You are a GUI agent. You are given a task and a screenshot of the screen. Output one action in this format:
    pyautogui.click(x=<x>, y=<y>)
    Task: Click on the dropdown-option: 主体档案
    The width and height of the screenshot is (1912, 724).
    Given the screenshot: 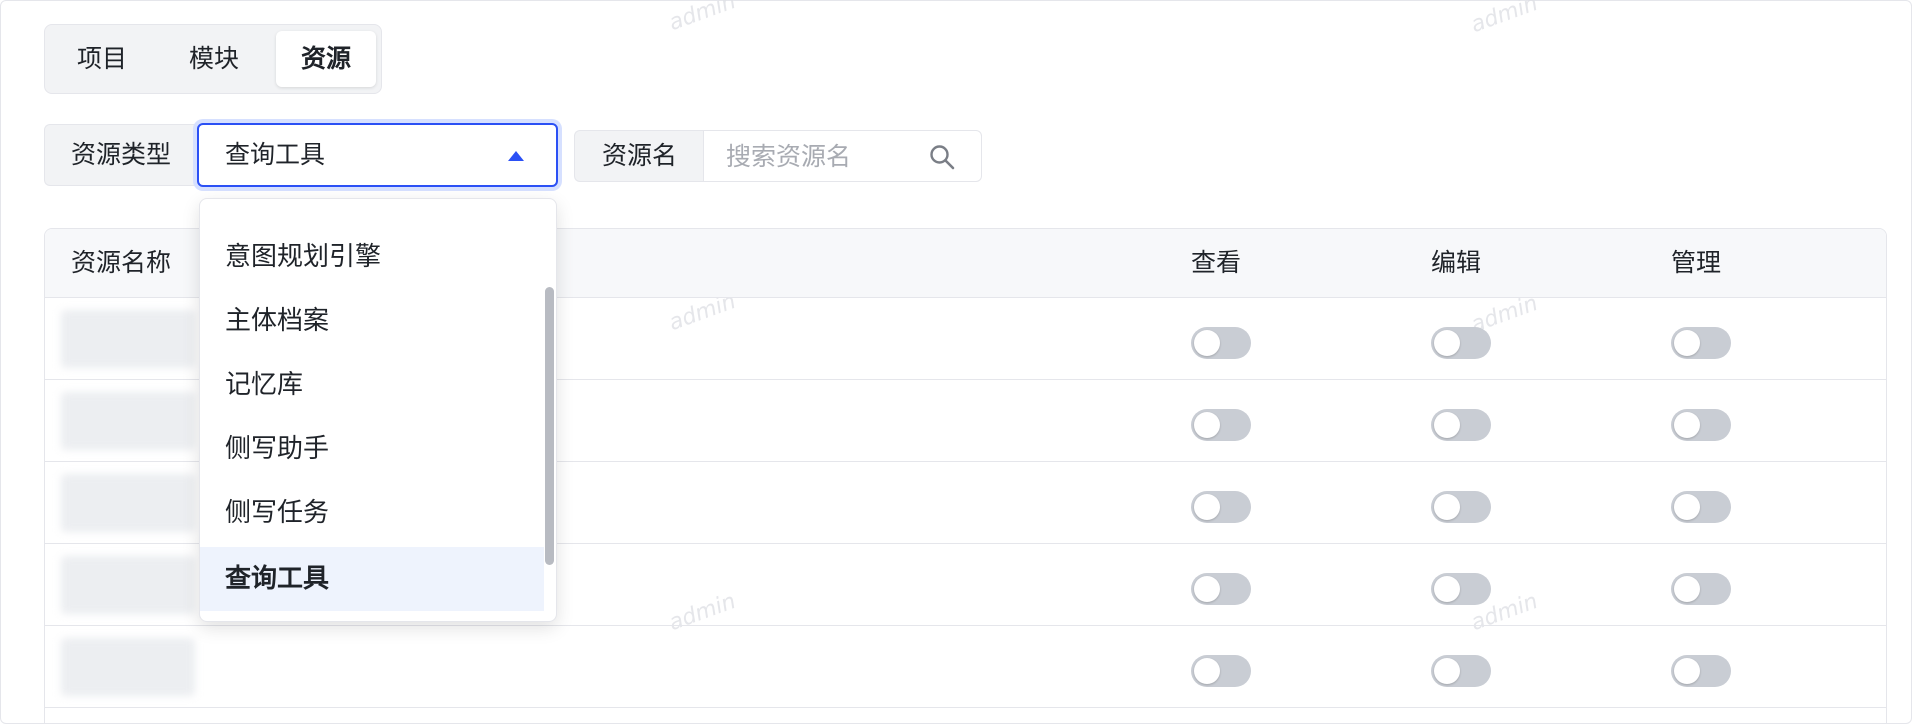 What is the action you would take?
    pyautogui.click(x=372, y=321)
    